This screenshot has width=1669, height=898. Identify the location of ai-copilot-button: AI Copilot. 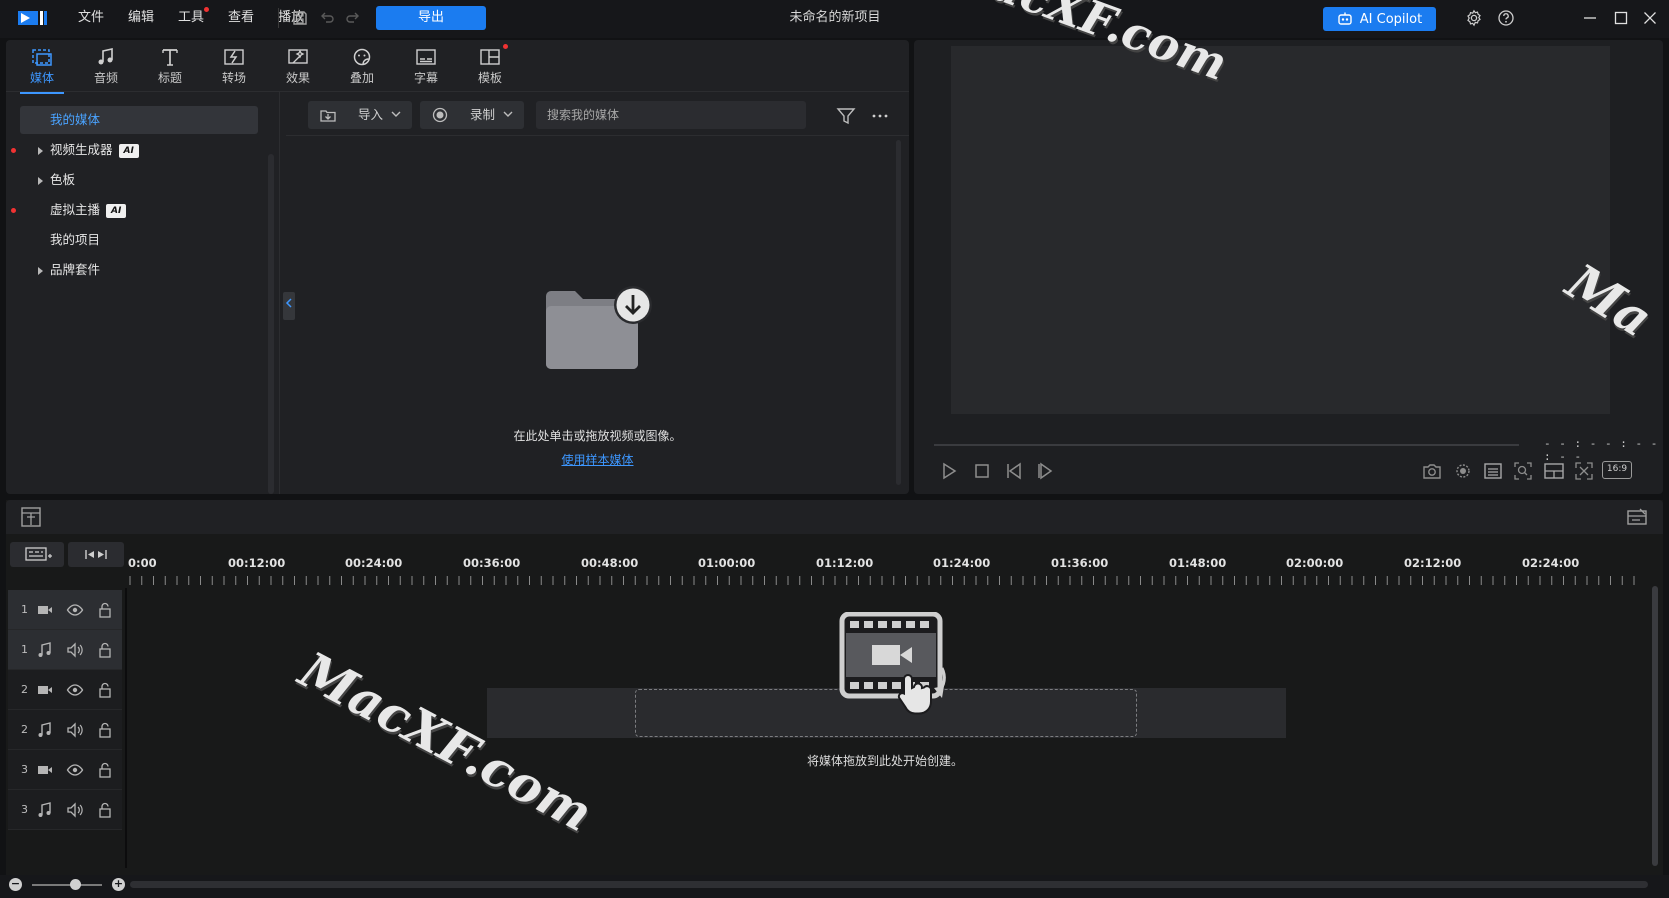
(1379, 19).